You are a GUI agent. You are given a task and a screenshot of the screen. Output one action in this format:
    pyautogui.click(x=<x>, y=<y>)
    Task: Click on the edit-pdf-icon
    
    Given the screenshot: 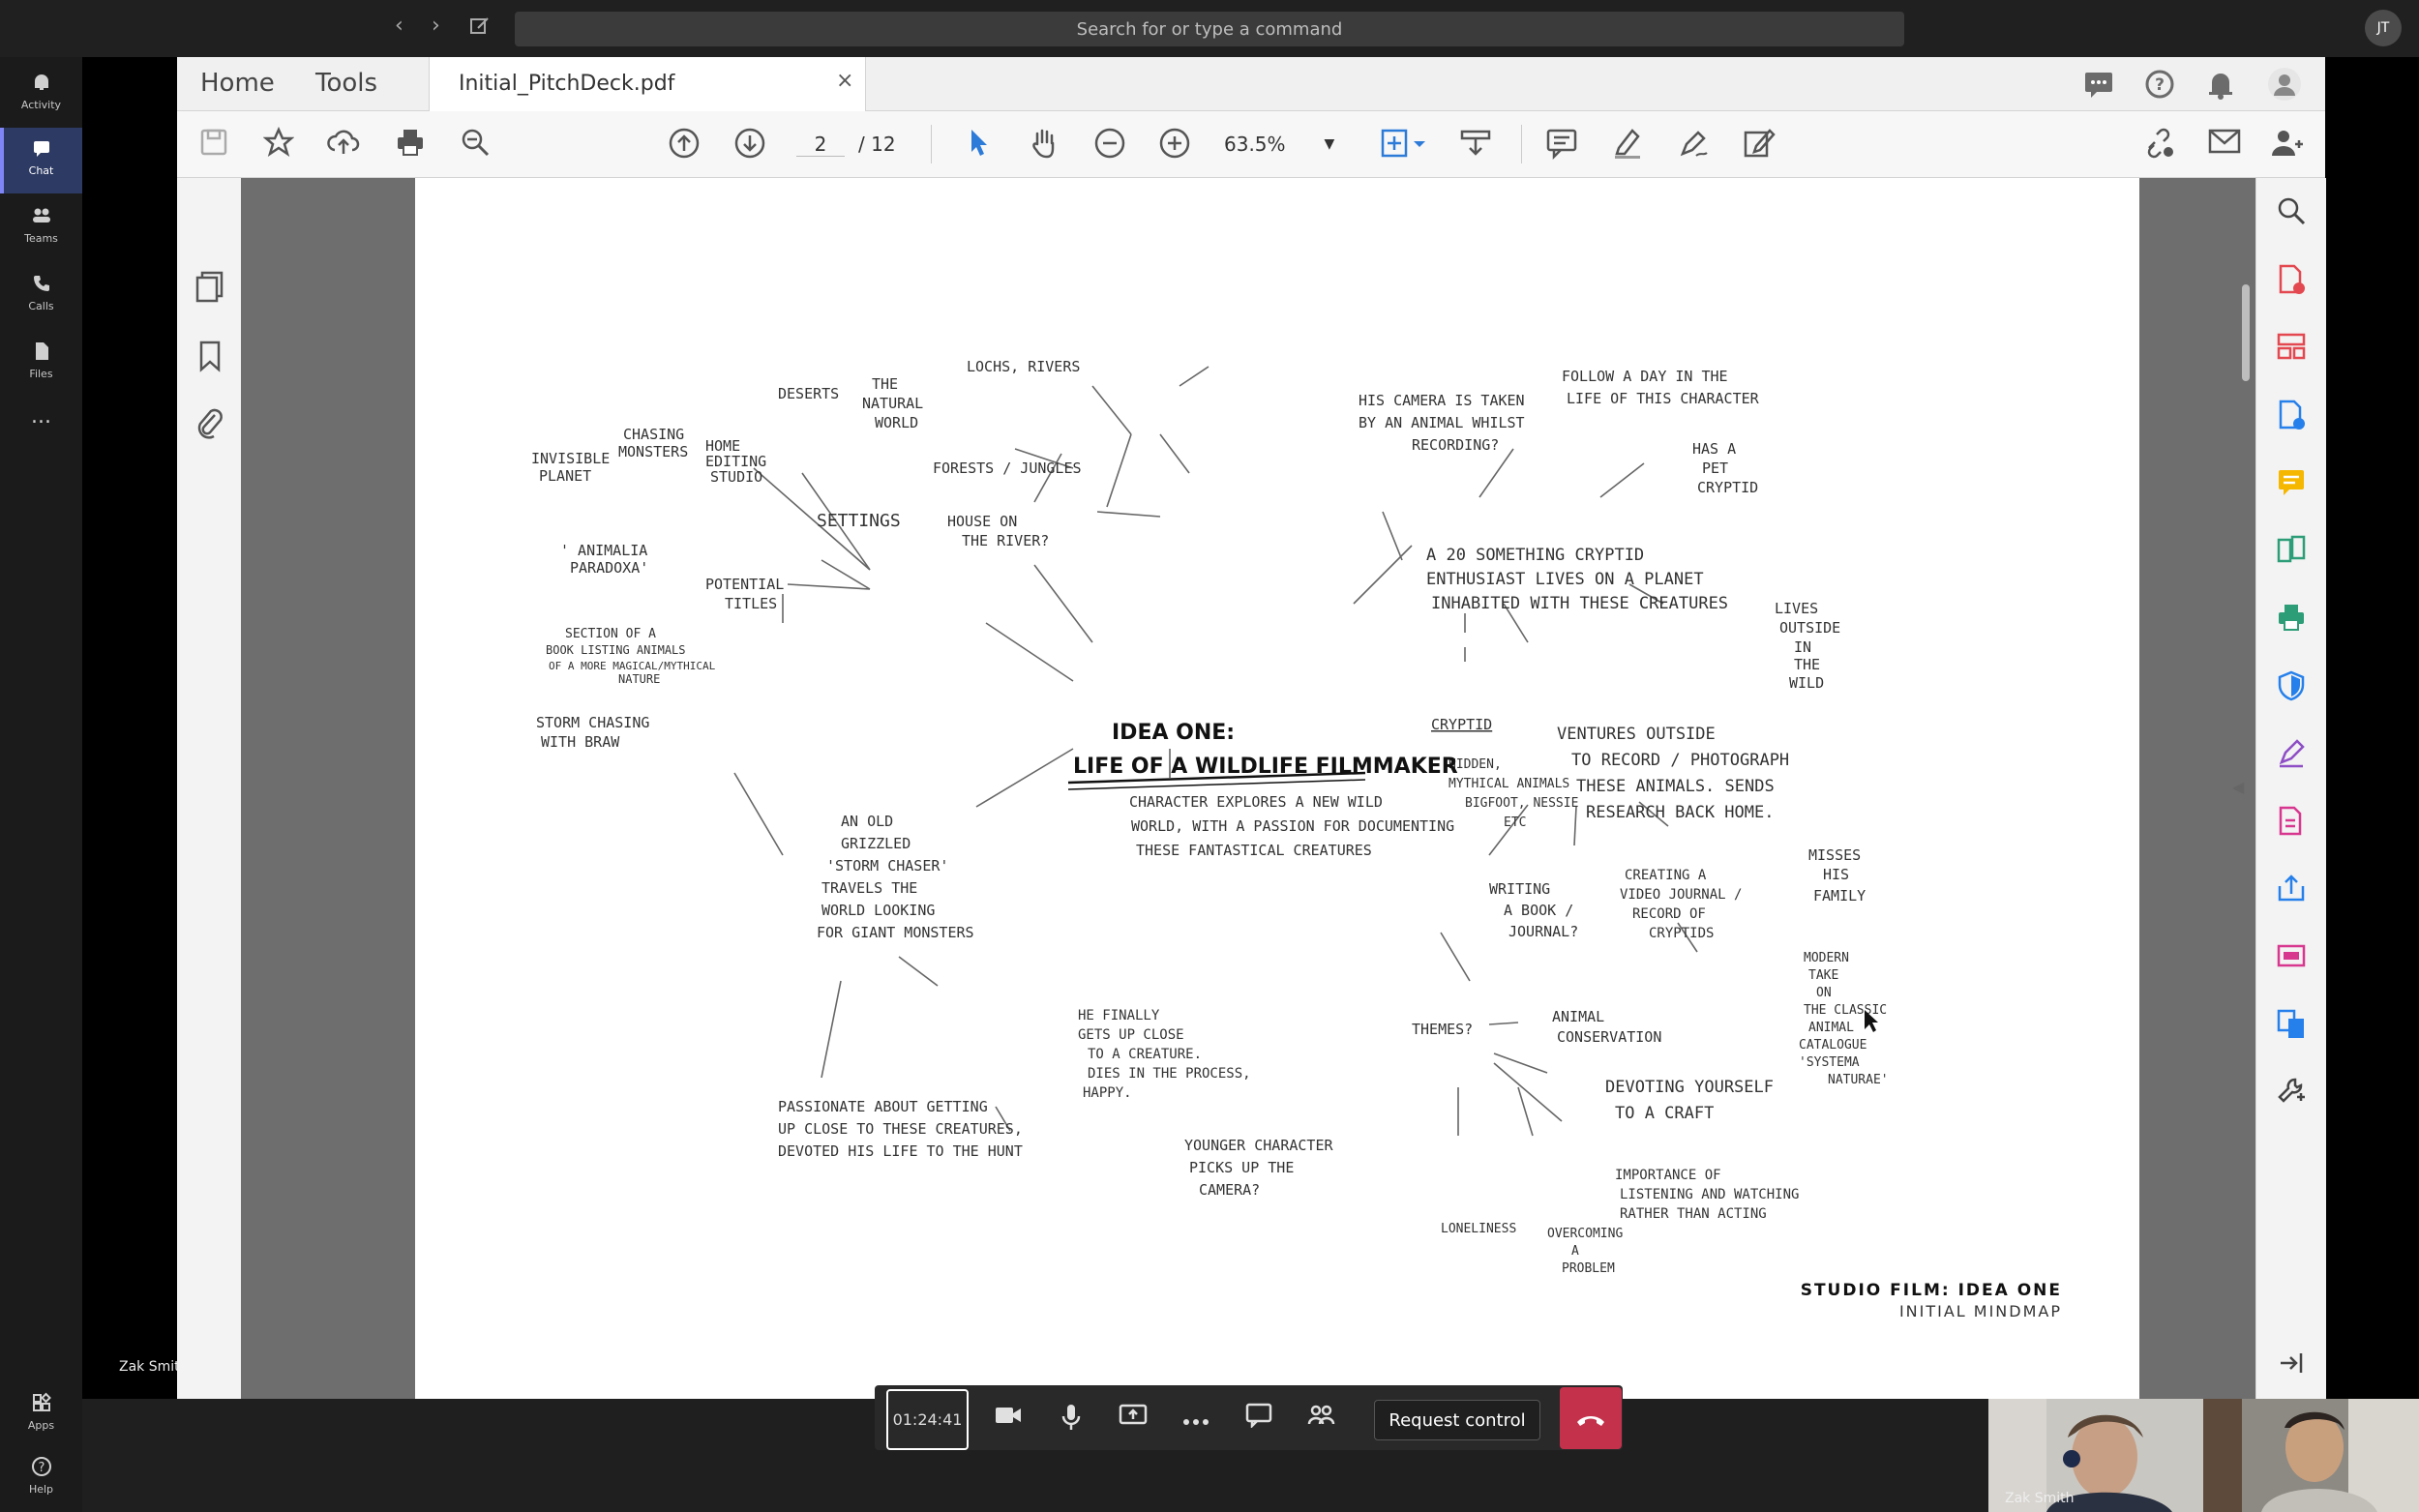 What is the action you would take?
    pyautogui.click(x=2291, y=823)
    